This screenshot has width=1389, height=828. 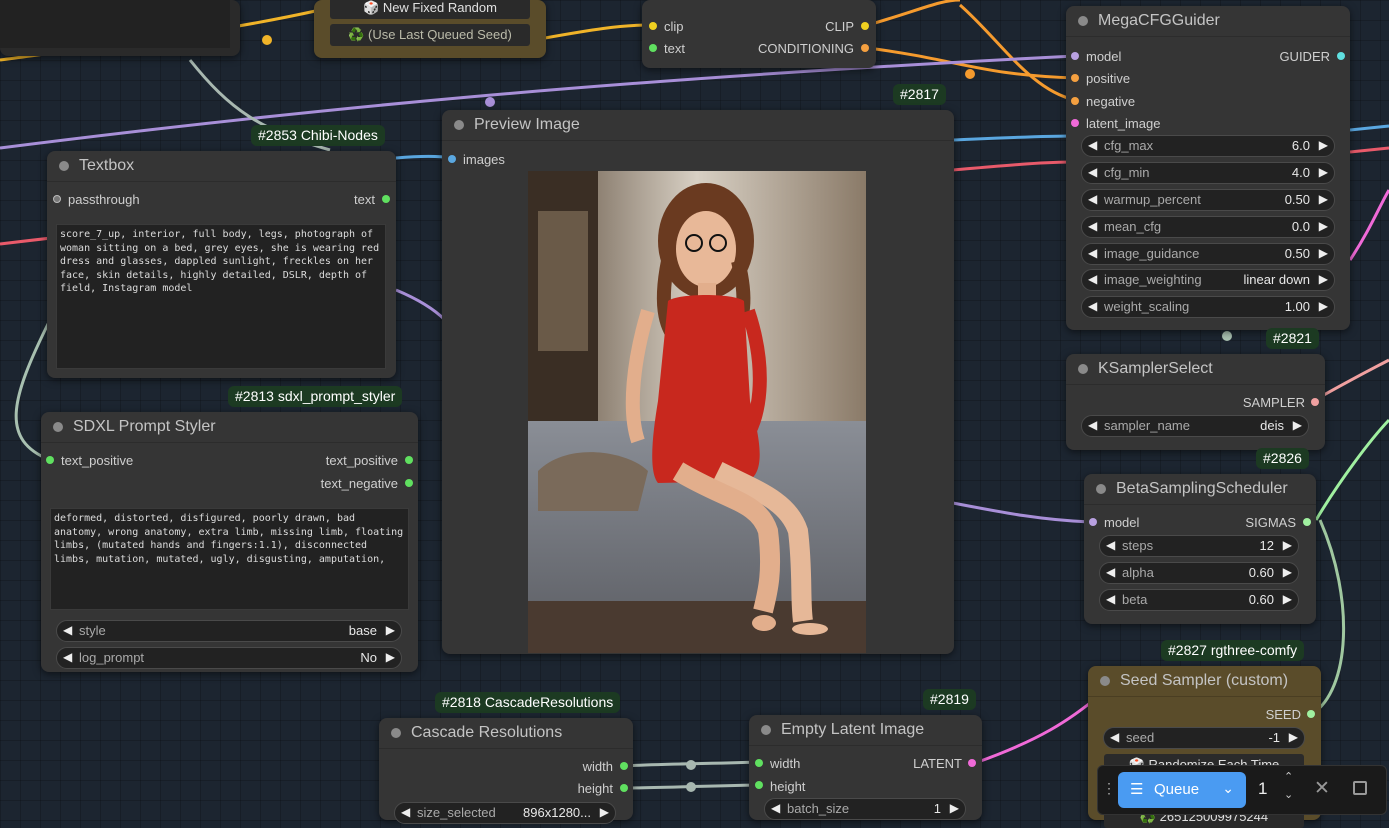 What do you see at coordinates (759, 763) in the screenshot?
I see `width-input-pin` at bounding box center [759, 763].